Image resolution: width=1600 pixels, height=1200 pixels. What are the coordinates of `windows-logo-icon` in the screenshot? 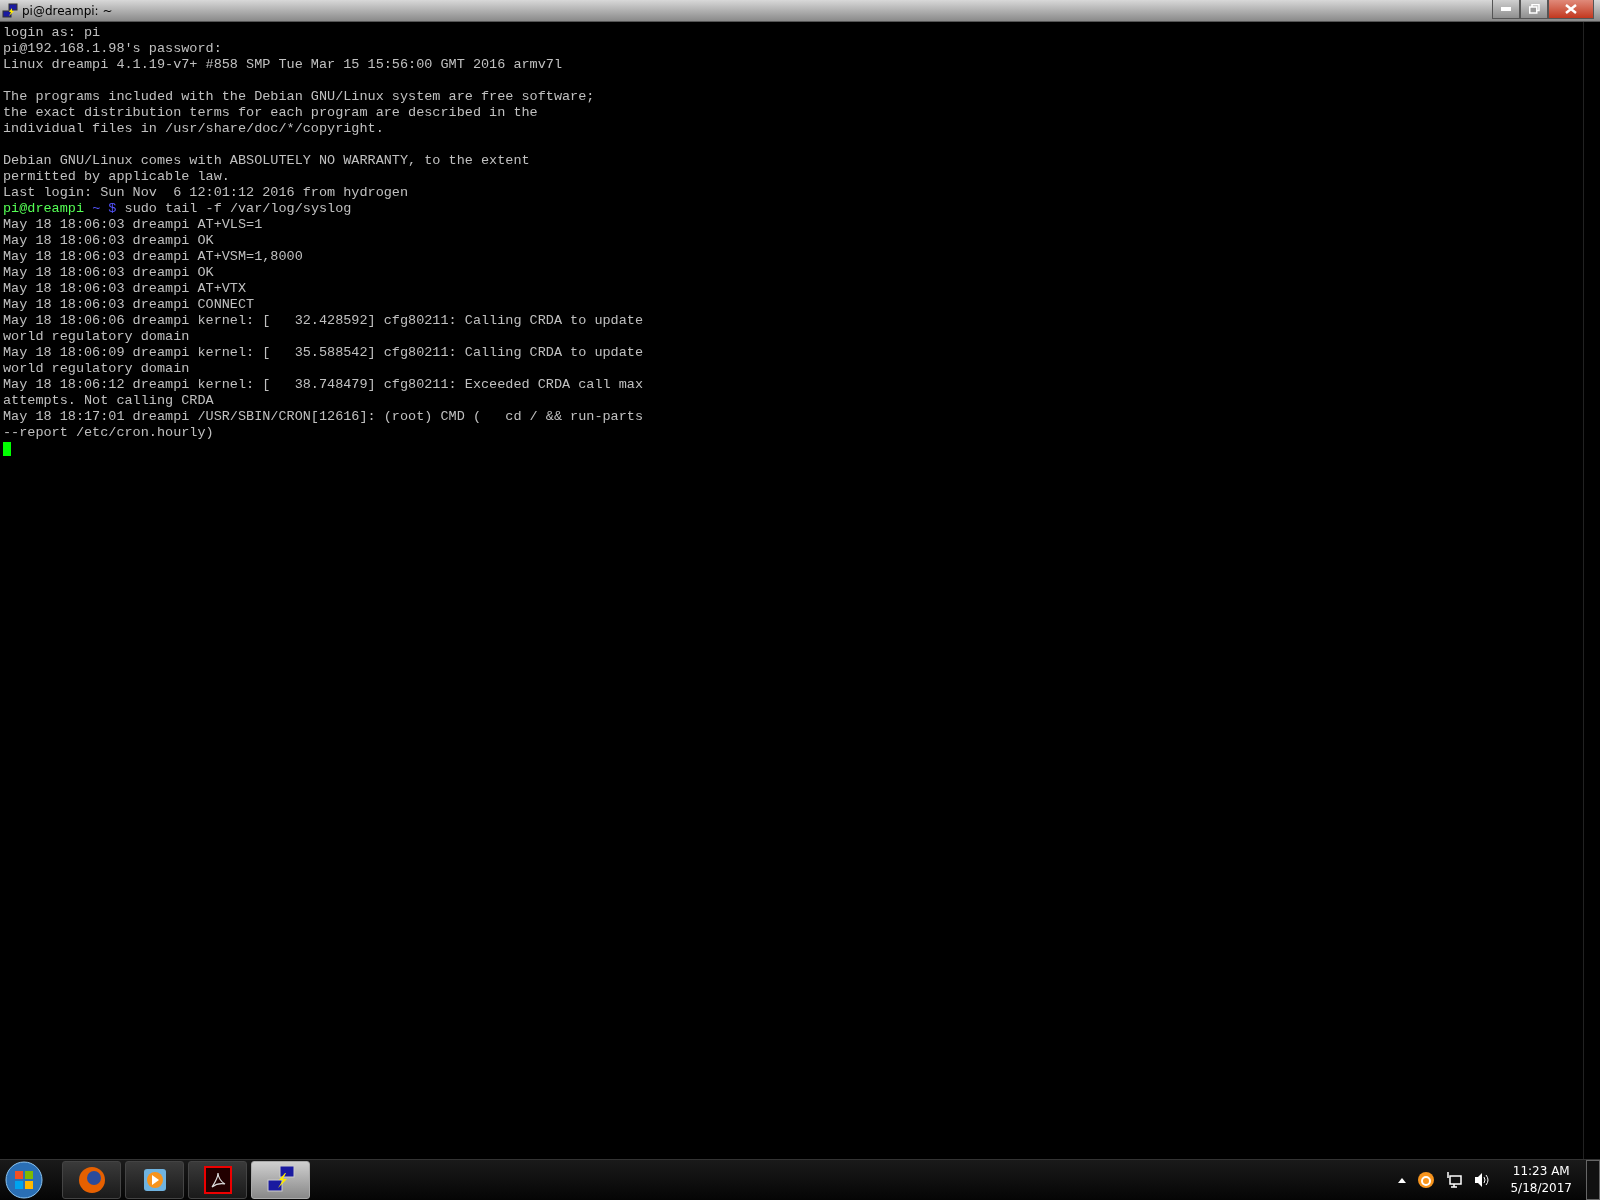 It's located at (24, 1180).